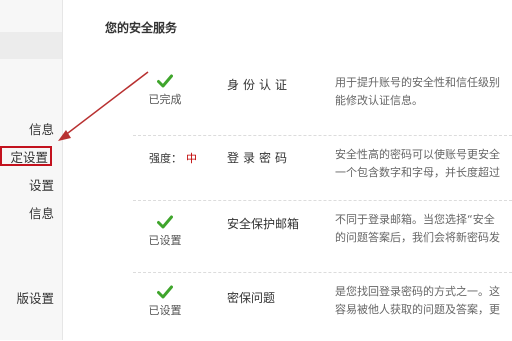 The image size is (512, 341). What do you see at coordinates (423, 301) in the screenshot?
I see `service-description: 是您找回登录密码的方式之一。这 容易被他人获取的问题及答案，更` at bounding box center [423, 301].